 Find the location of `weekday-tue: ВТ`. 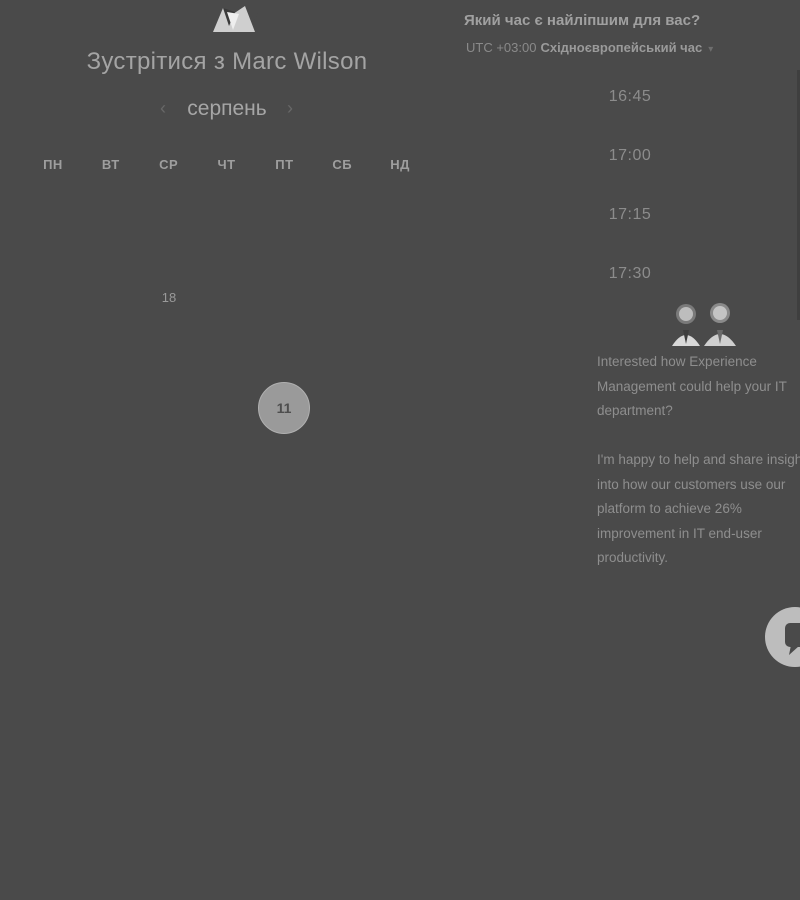

weekday-tue: ВТ is located at coordinates (110, 164).